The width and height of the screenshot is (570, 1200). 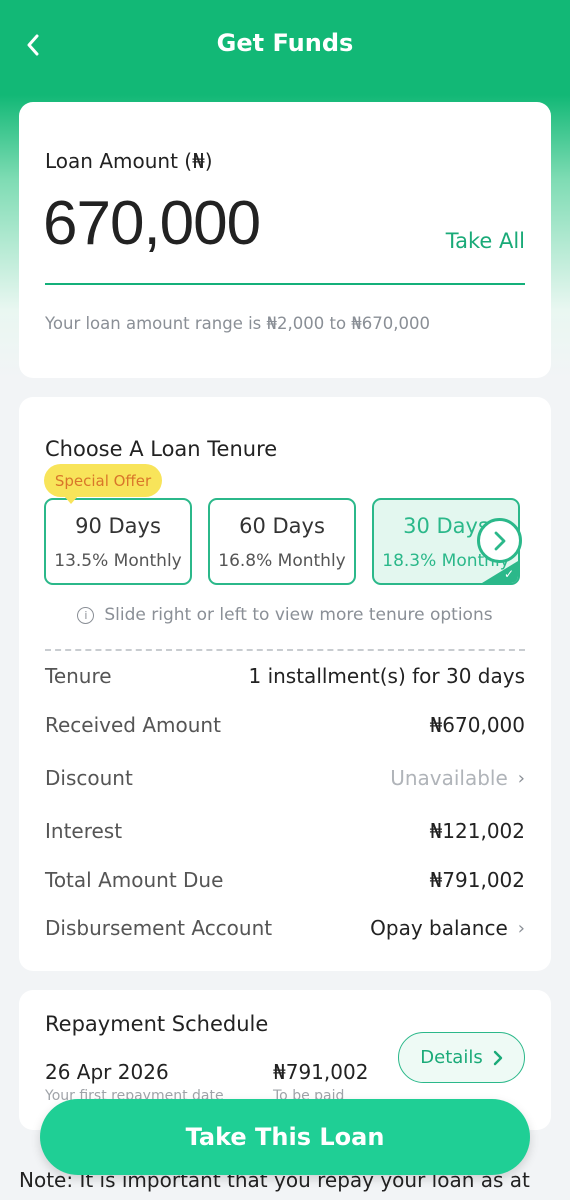 I want to click on total-amount-due-row: Total Amount Due ₦791,002, so click(x=285, y=880).